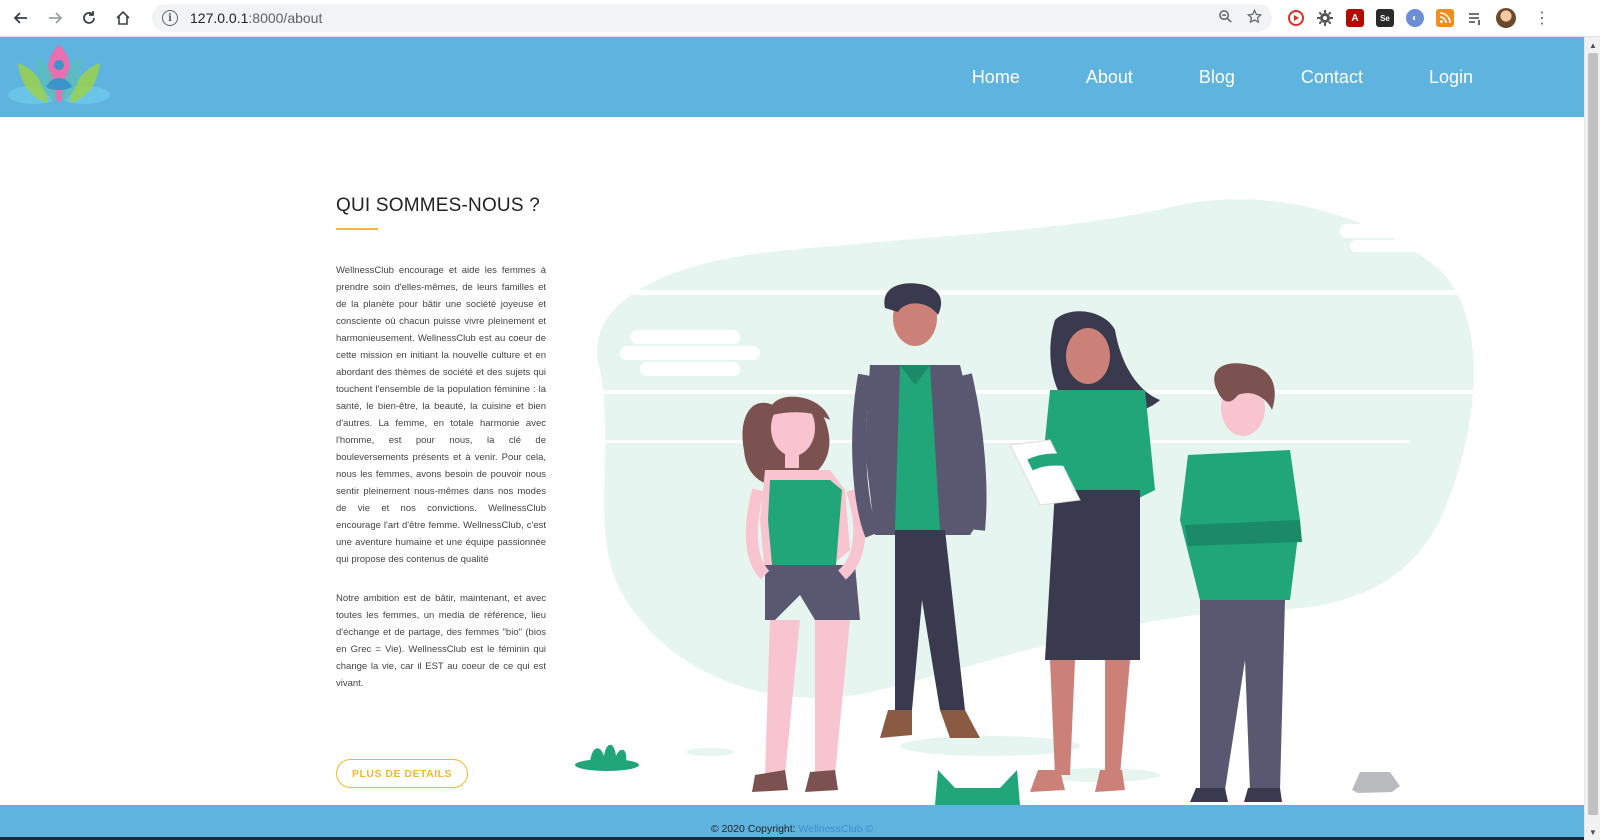  What do you see at coordinates (72, 18) in the screenshot?
I see `browser-nav-buttons` at bounding box center [72, 18].